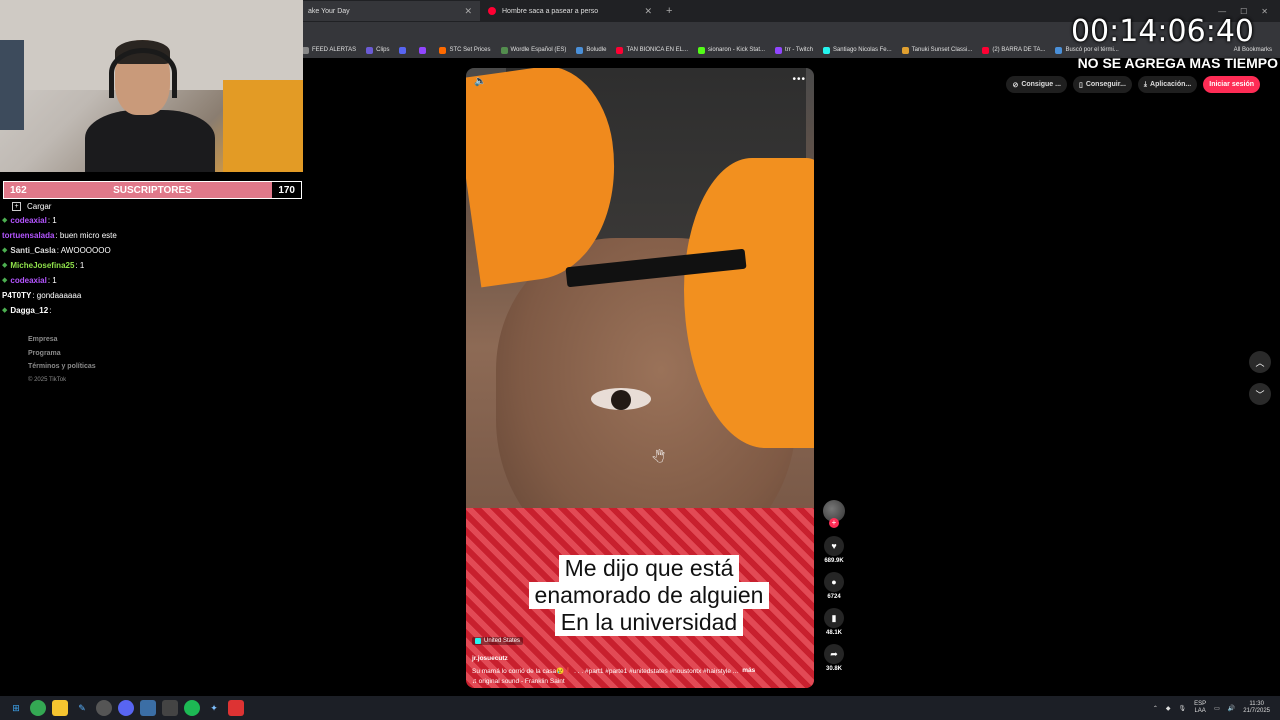 This screenshot has height=720, width=1280. What do you see at coordinates (148, 708) in the screenshot?
I see `monitor-icon` at bounding box center [148, 708].